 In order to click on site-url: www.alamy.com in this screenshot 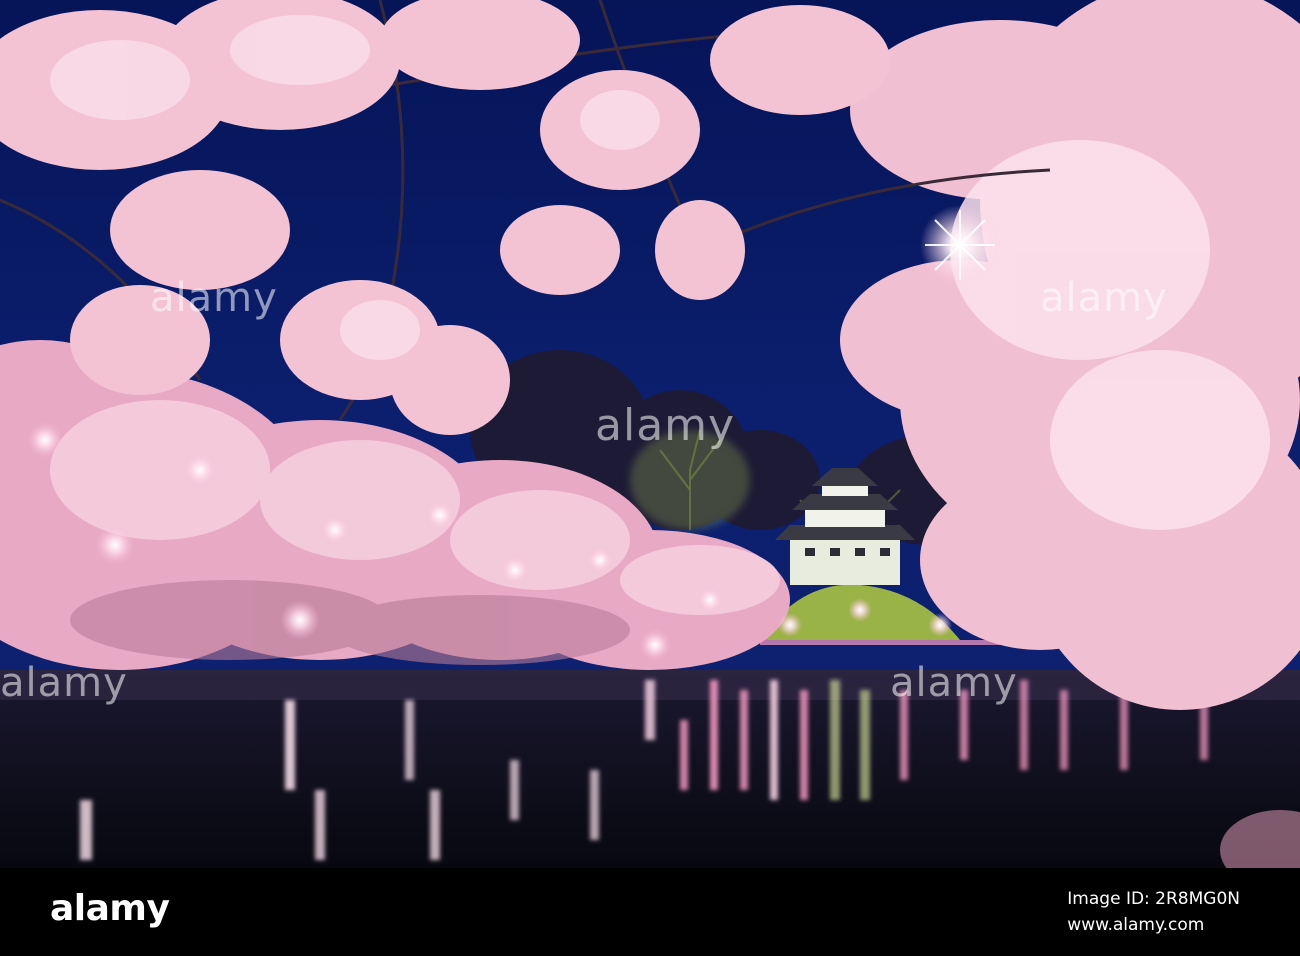, I will do `click(1153, 925)`.